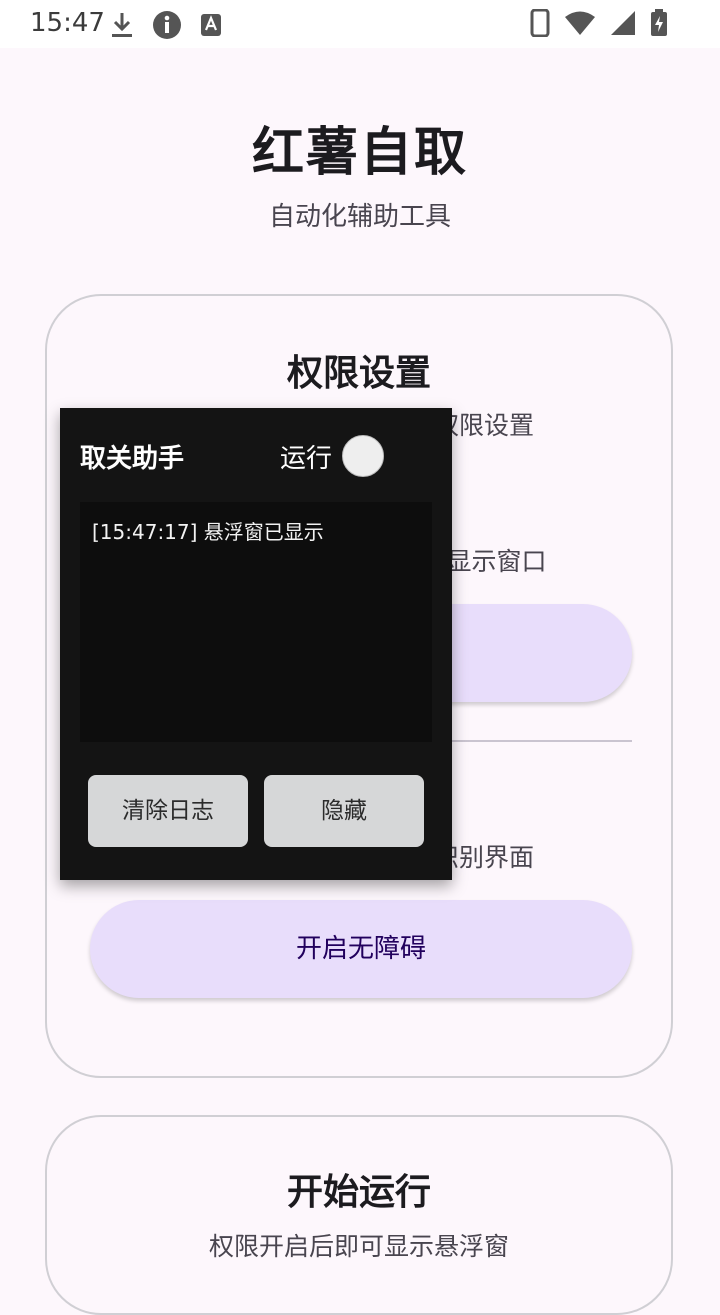  Describe the element at coordinates (358, 1246) in the screenshot. I see `run-description: 权限开启后即可显示悬浮窗` at that location.